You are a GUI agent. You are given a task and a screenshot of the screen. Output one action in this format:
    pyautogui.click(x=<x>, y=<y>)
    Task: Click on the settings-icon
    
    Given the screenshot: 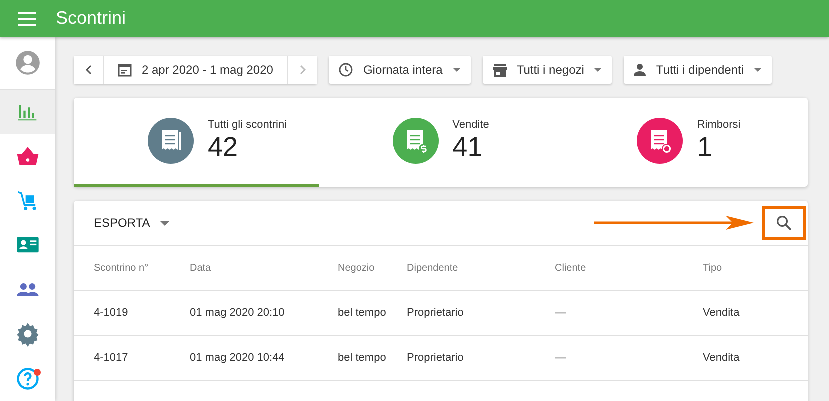 What is the action you would take?
    pyautogui.click(x=27, y=334)
    